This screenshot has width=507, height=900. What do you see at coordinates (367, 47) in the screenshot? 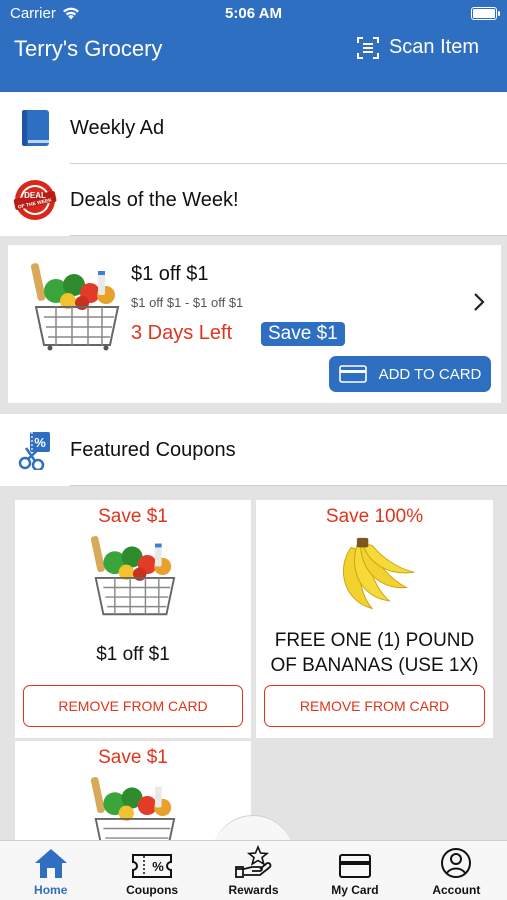
I see `scan-icon` at bounding box center [367, 47].